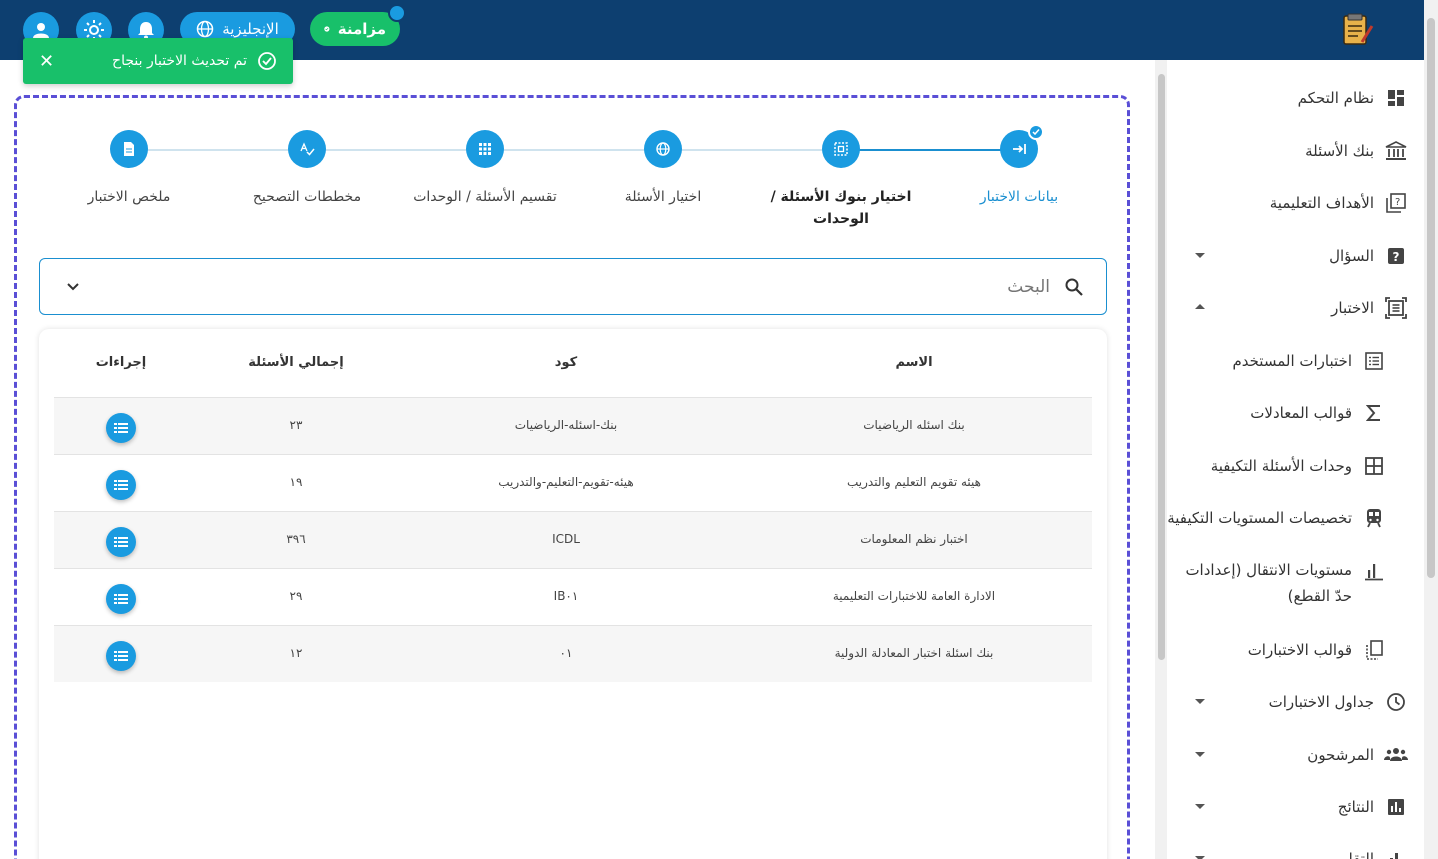 This screenshot has width=1438, height=859. Describe the element at coordinates (1431, 298) in the screenshot. I see `page-scrollbar-thumb` at that location.